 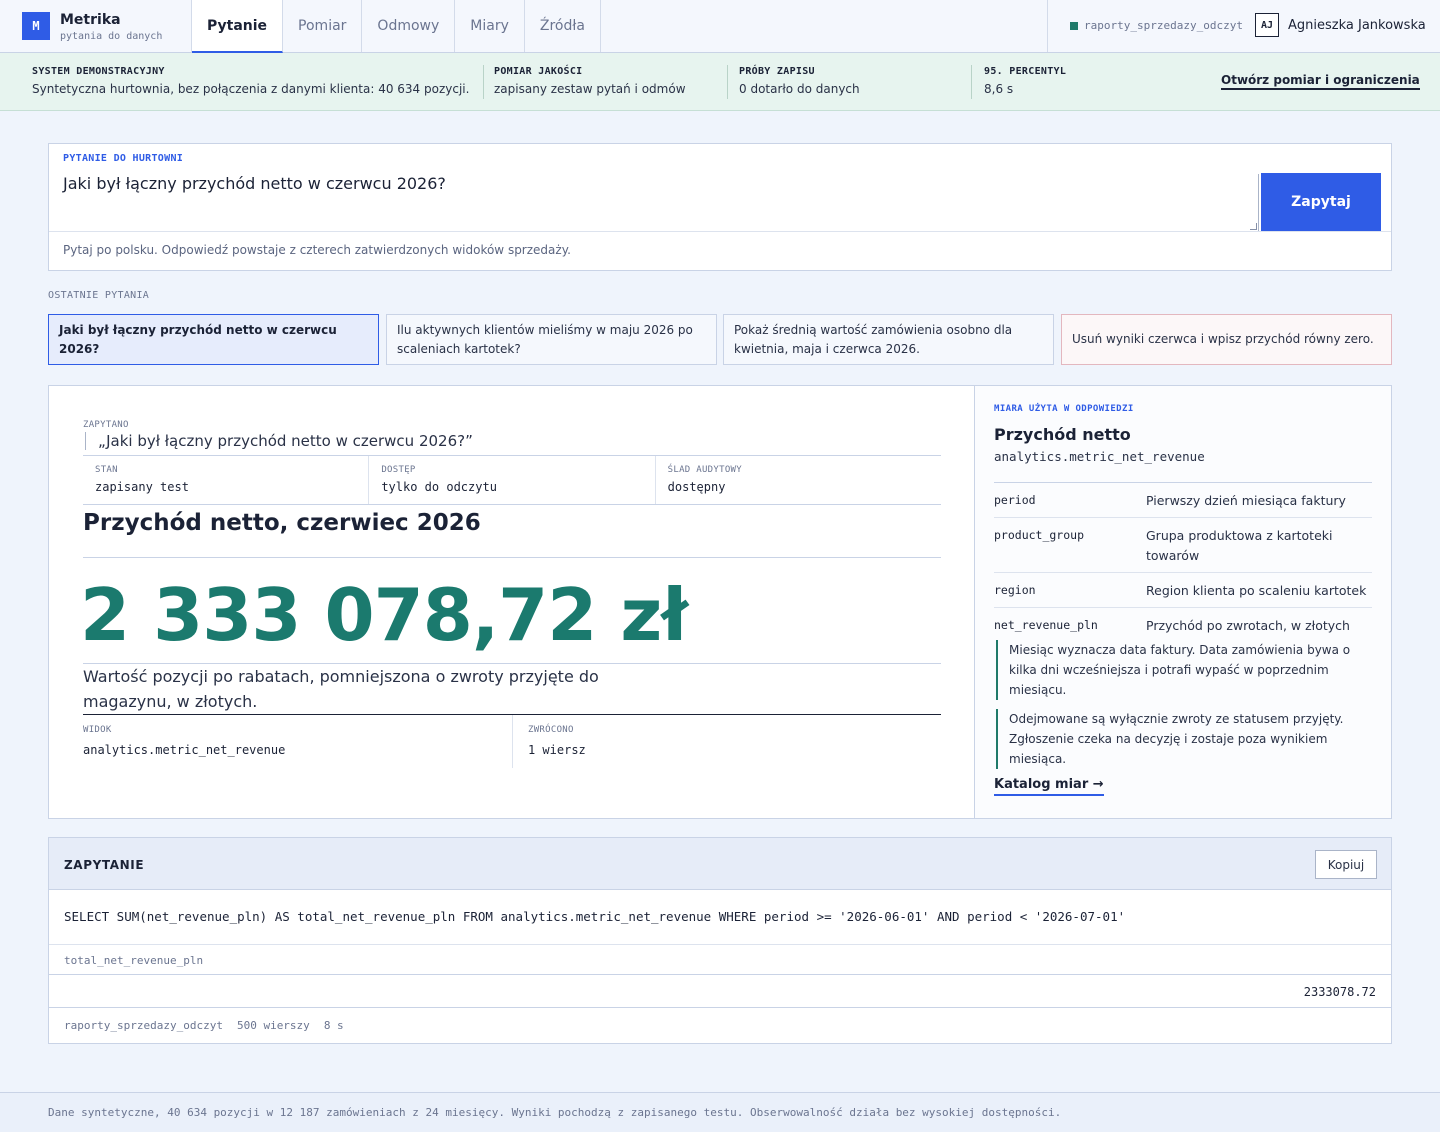 What do you see at coordinates (590, 89) in the screenshot?
I see `banner-value: zapisany zestaw pytań i odmów` at bounding box center [590, 89].